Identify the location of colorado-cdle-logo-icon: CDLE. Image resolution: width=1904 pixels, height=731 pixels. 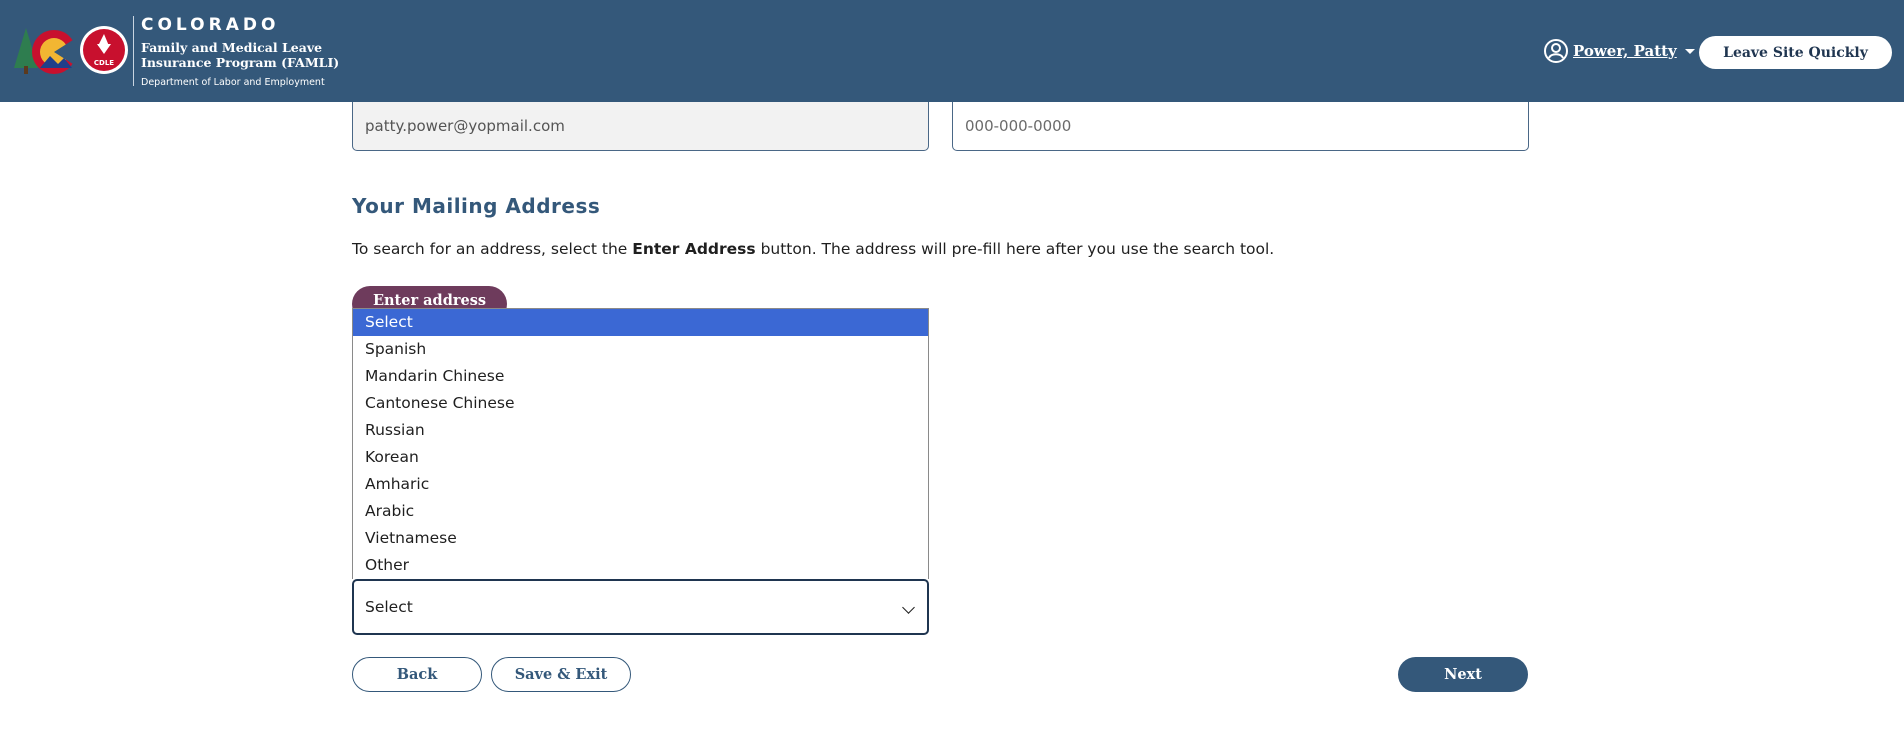
(71, 50).